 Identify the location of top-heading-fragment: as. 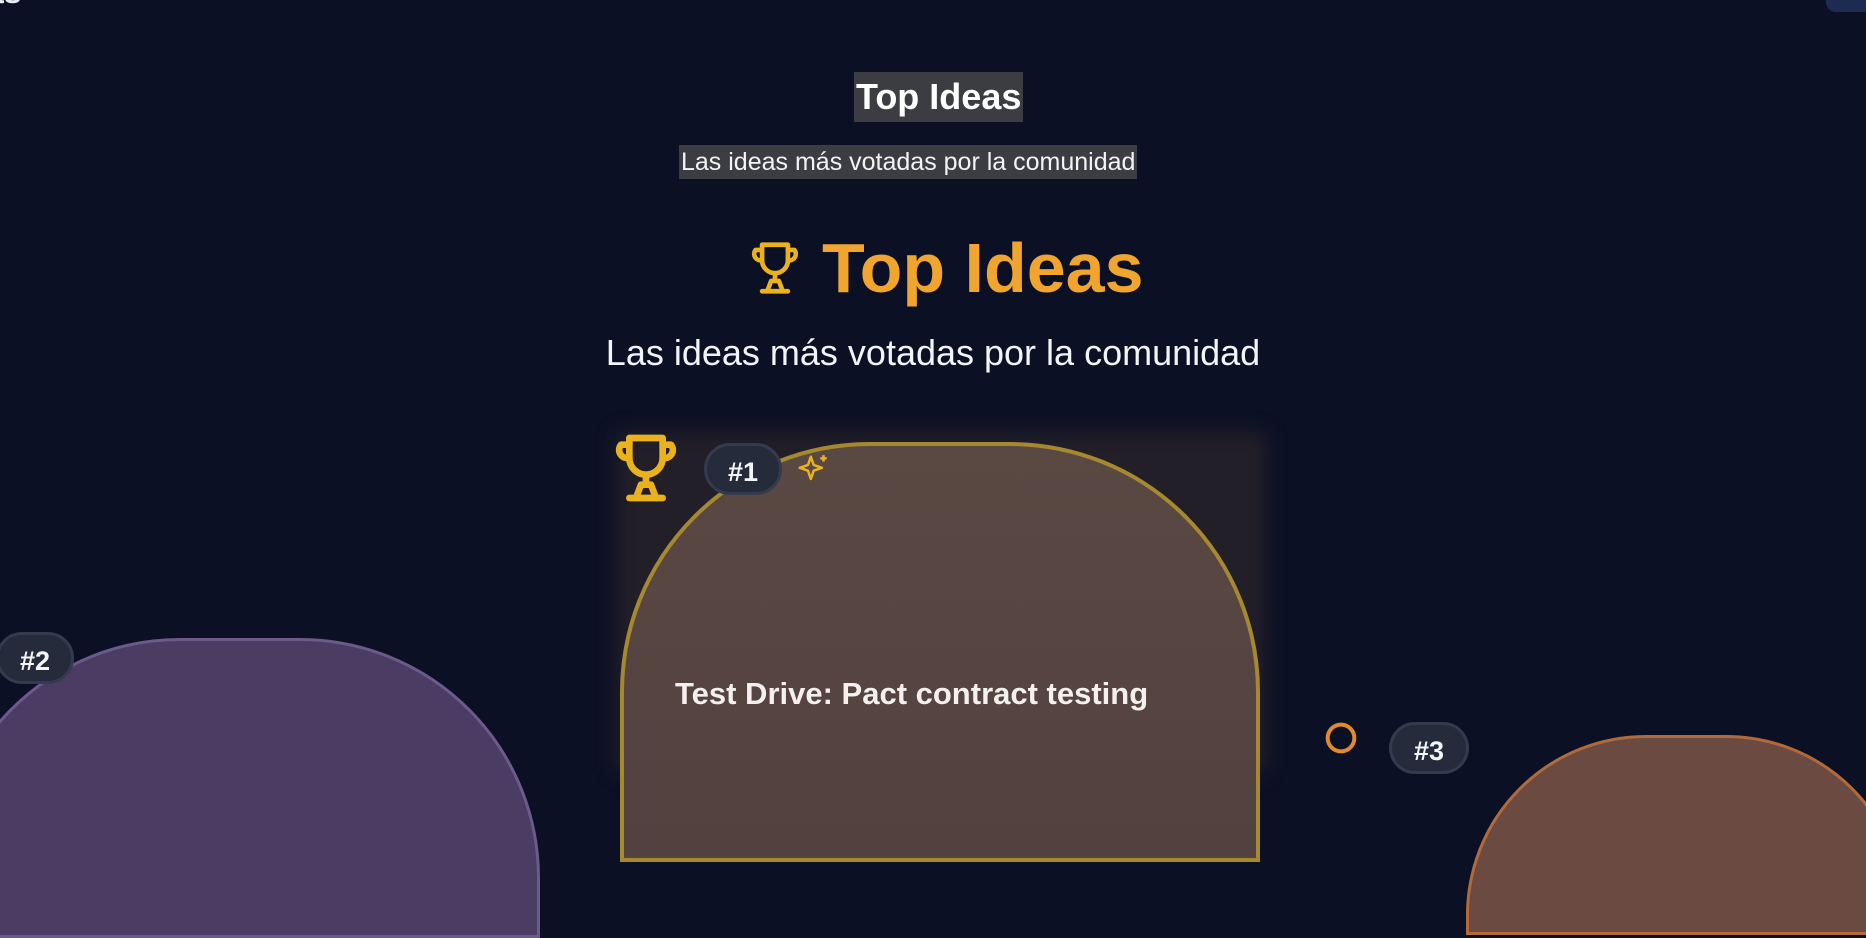
(11, 5).